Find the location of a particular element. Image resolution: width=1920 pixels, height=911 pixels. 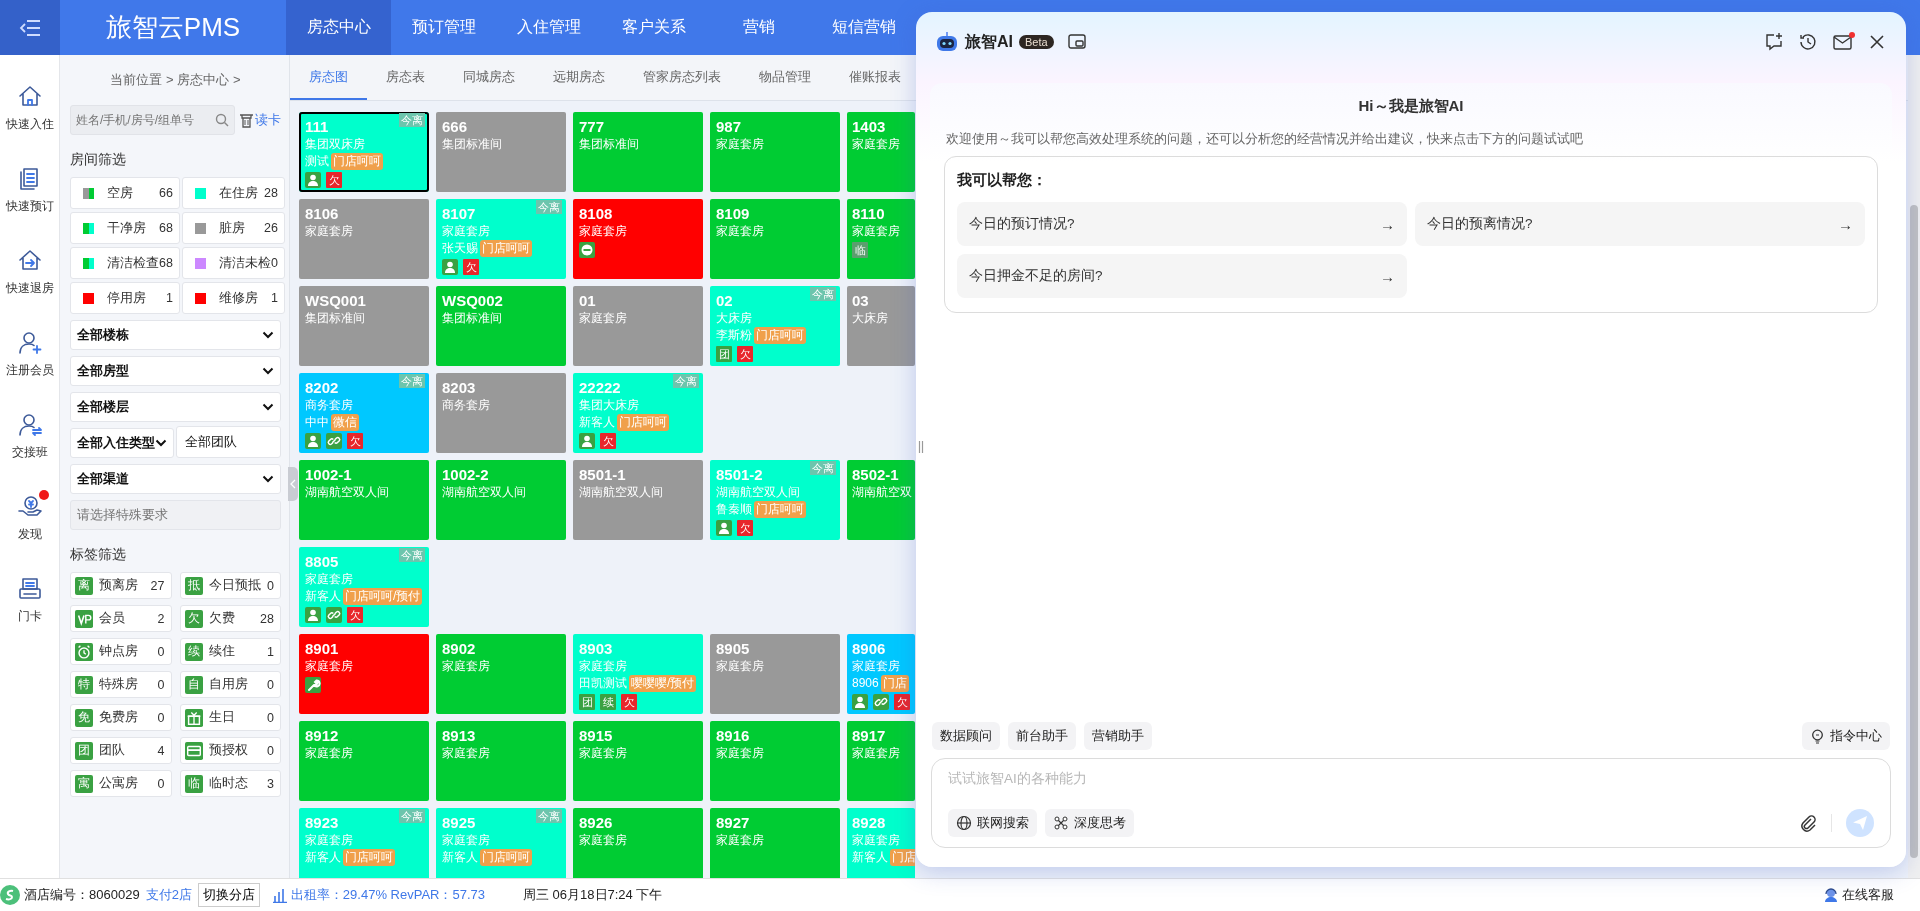

sidebar-item: 交接班 is located at coordinates (29, 436).